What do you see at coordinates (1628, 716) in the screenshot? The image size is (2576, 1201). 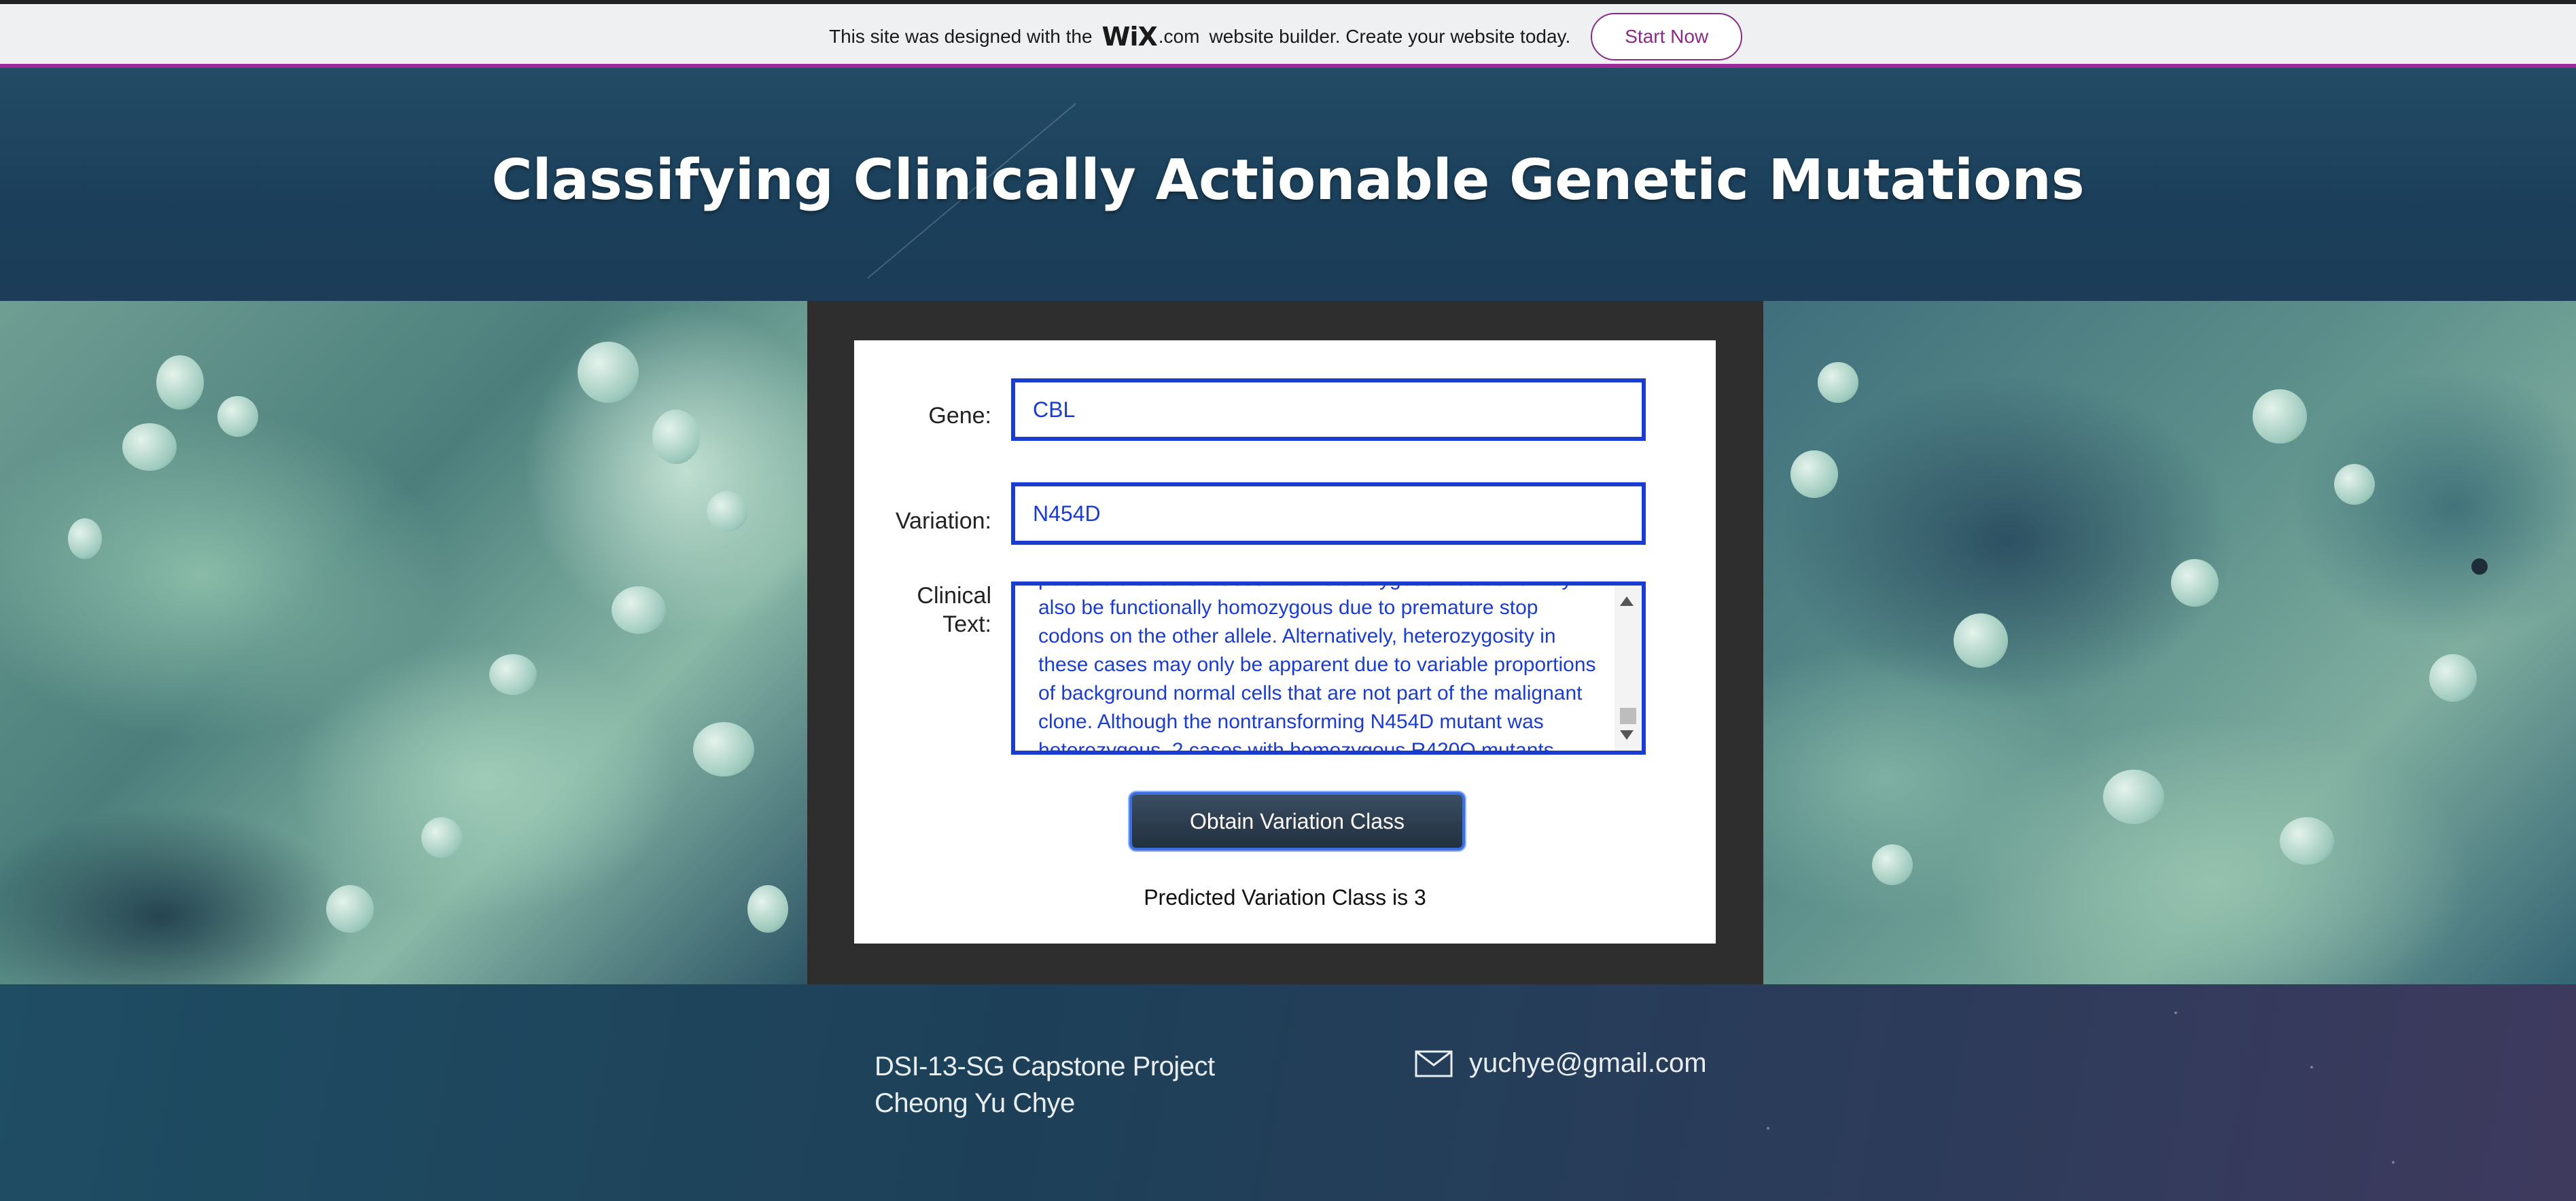 I see `scrollbar-thumb` at bounding box center [1628, 716].